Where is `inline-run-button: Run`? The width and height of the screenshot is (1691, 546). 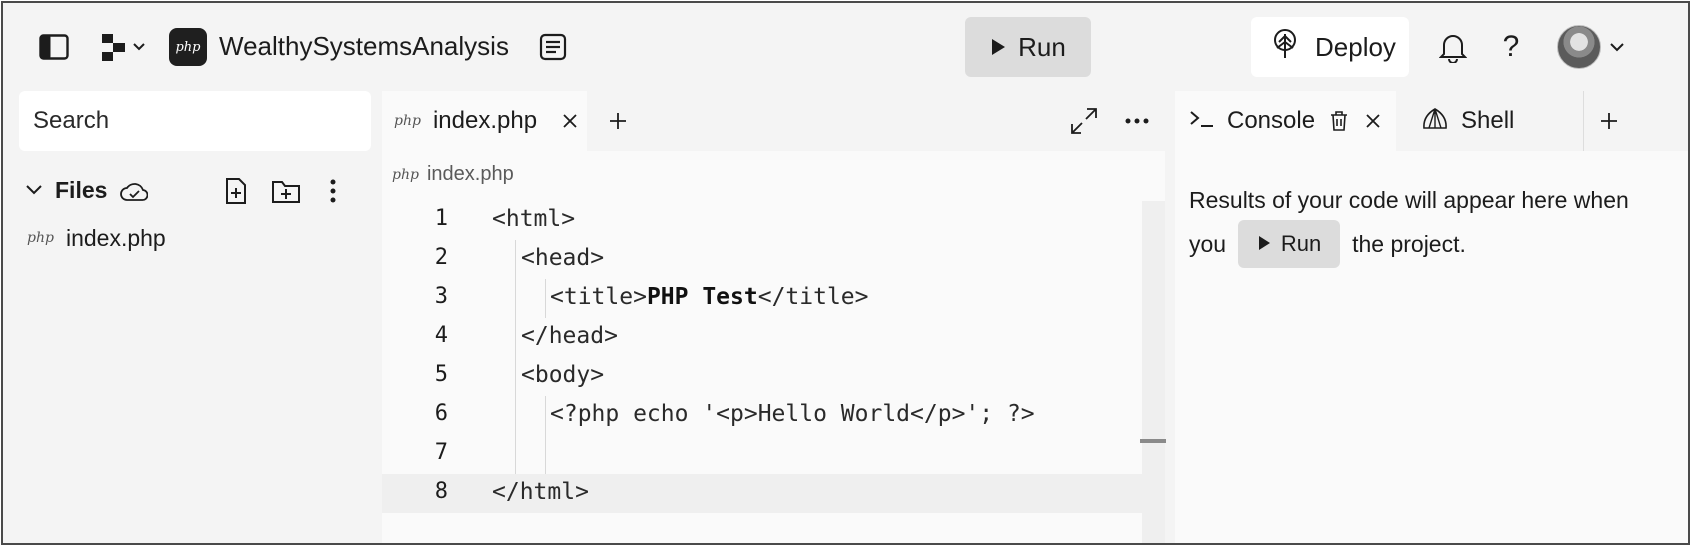 inline-run-button: Run is located at coordinates (1289, 244).